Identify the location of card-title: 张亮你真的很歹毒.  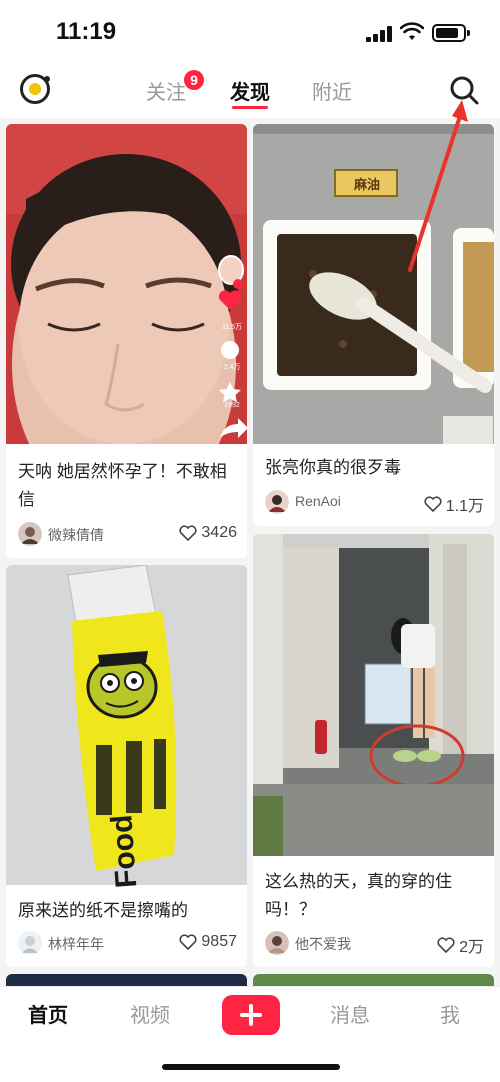
(375, 468).